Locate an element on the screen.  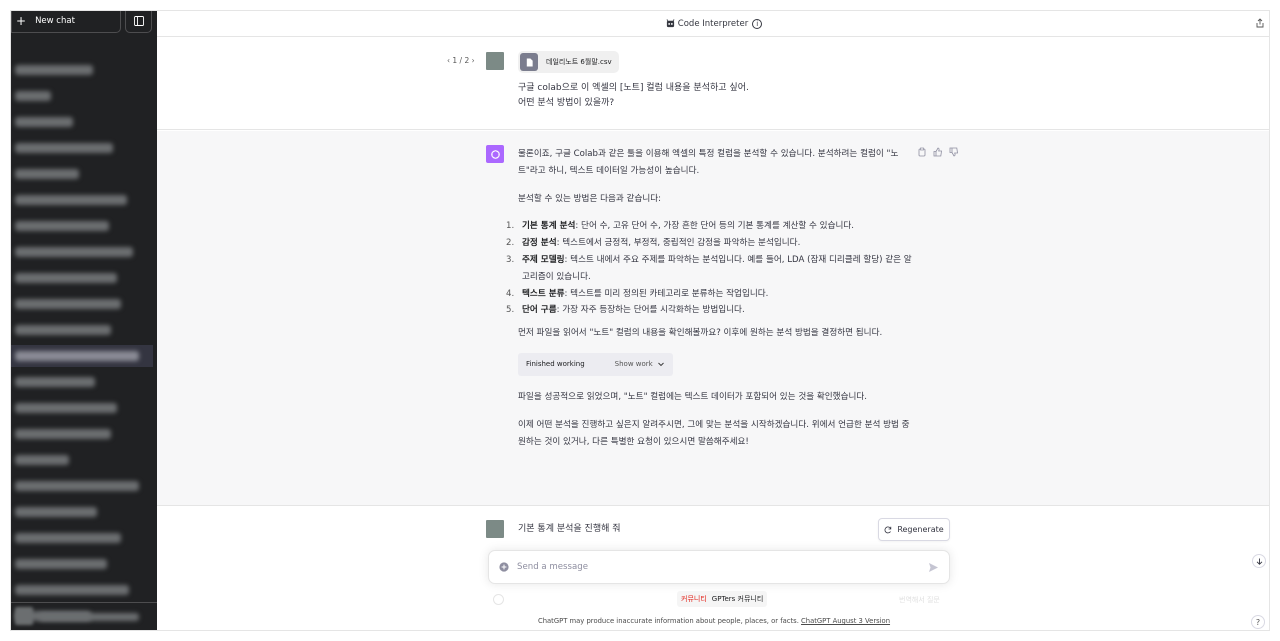
analysis-method-item: 5. 단어 구름: 가장 자주 등장하는 단어를 시각화하는 방법입니다. is located at coordinates (709, 310).